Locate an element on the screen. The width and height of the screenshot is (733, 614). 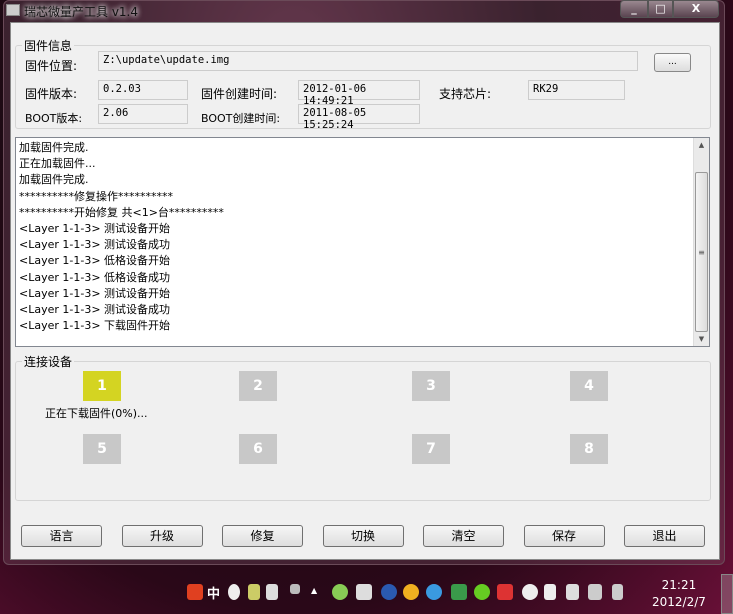
device-slot-8: 8 is located at coordinates (589, 449).